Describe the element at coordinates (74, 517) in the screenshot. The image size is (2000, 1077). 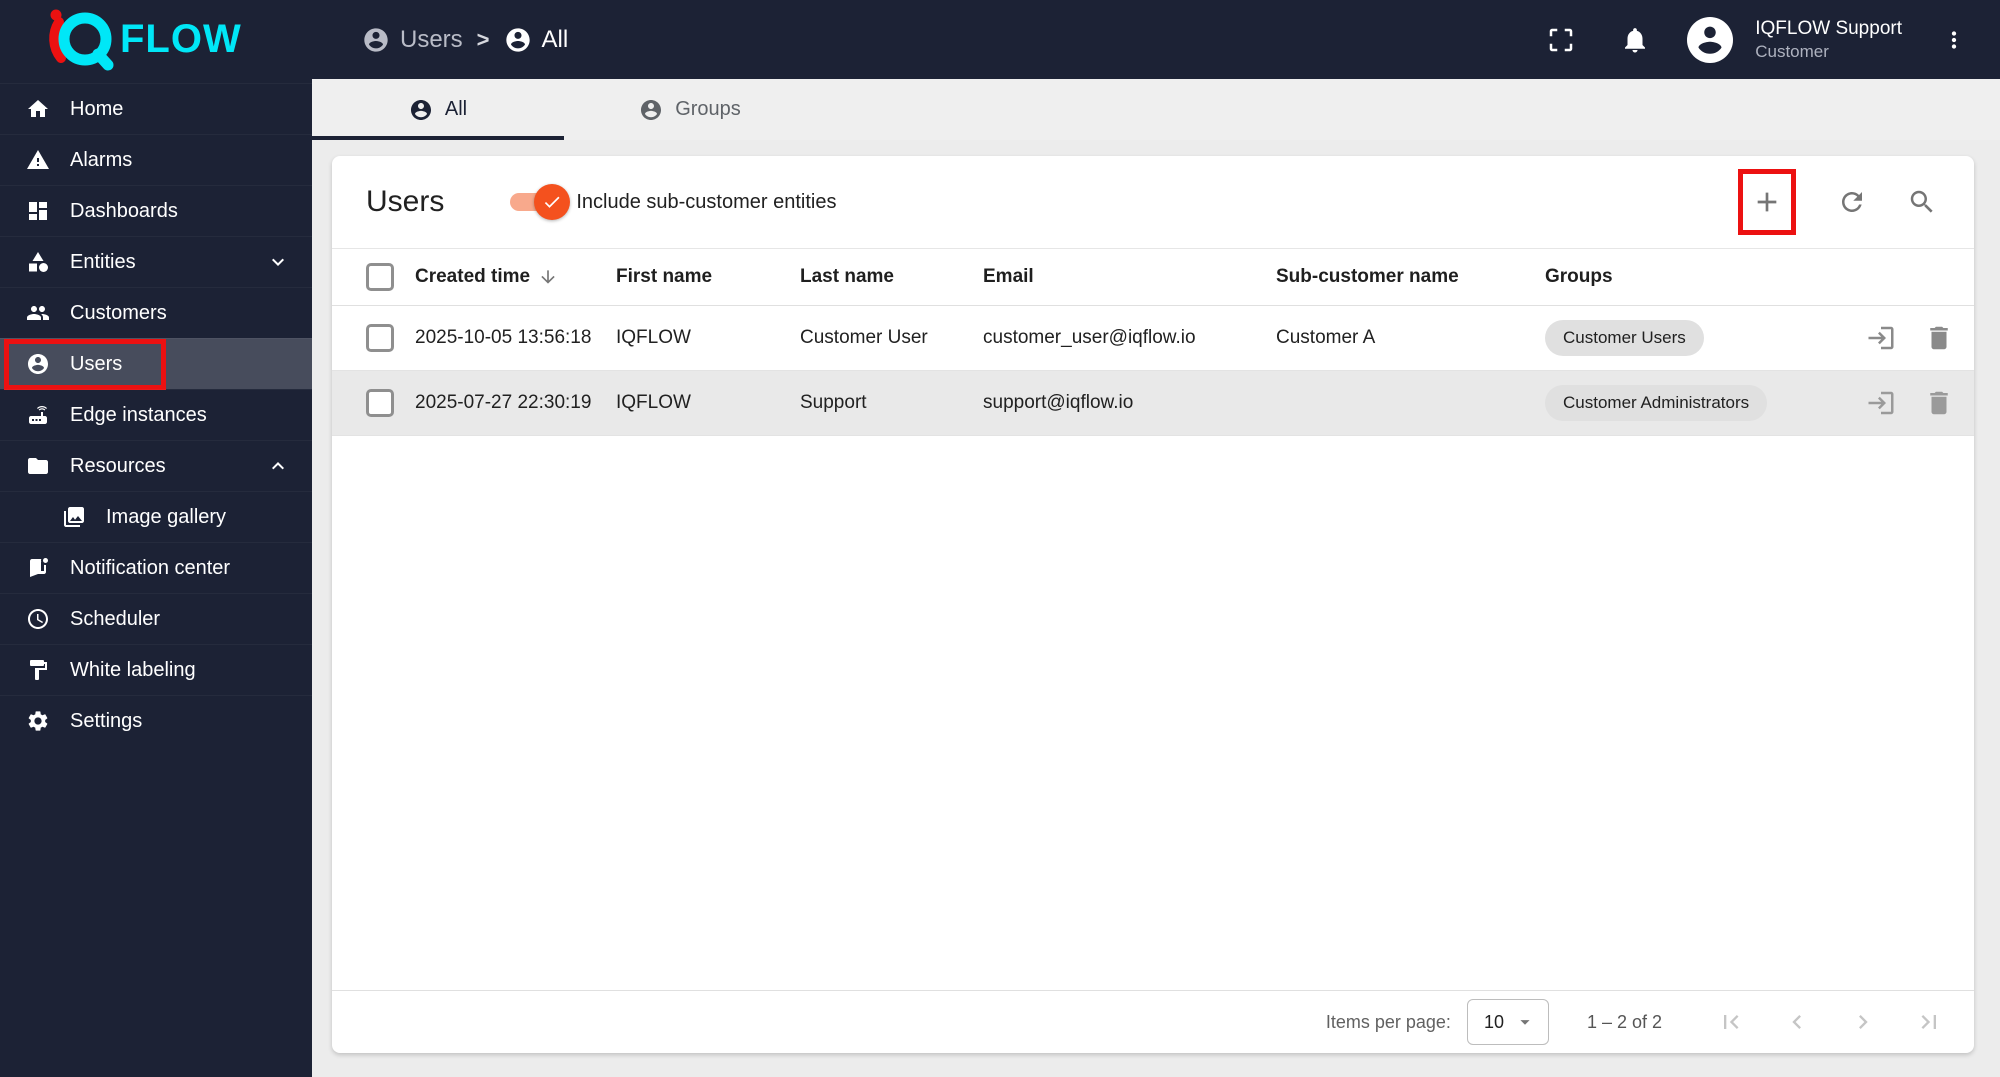
I see `photo-library-icon` at that location.